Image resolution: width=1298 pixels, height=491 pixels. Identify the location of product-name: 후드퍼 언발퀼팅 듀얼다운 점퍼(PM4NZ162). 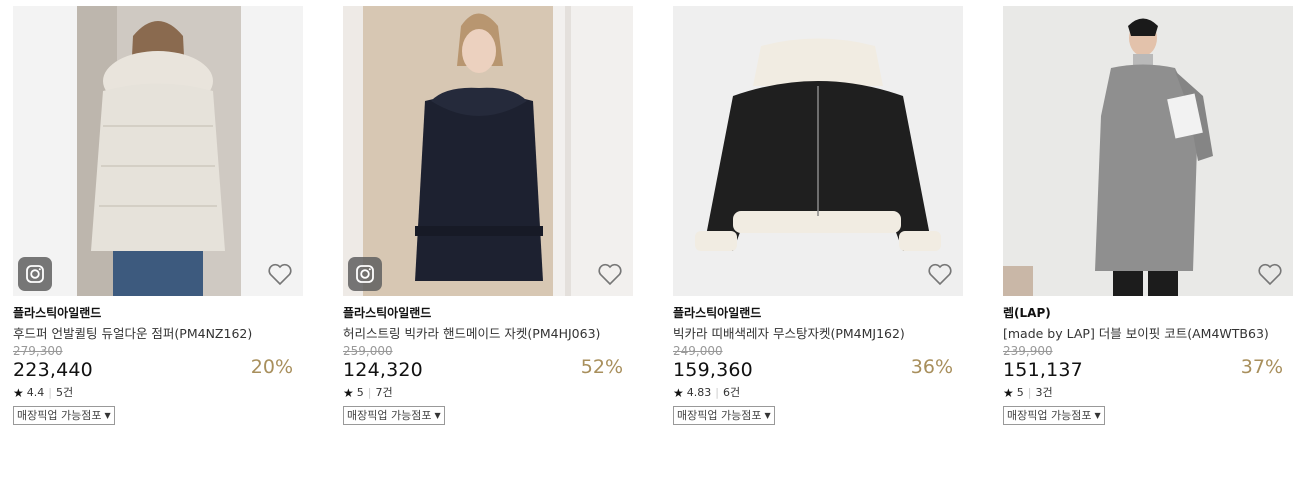
(148, 333).